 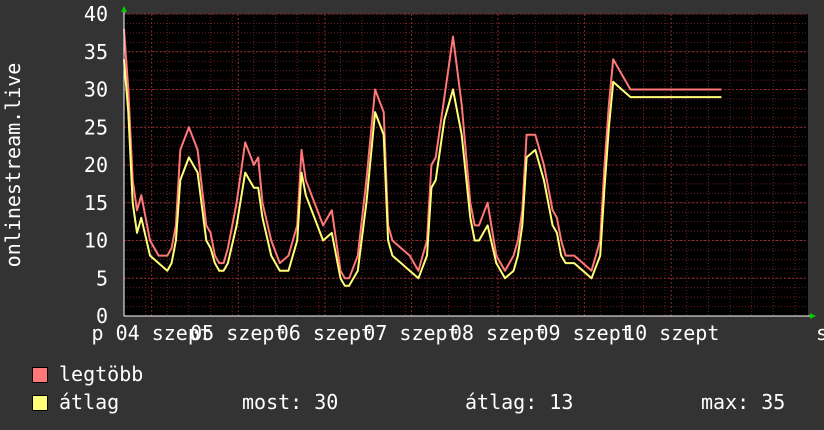 What do you see at coordinates (124, 9) in the screenshot?
I see `y-axis-arrow-icon` at bounding box center [124, 9].